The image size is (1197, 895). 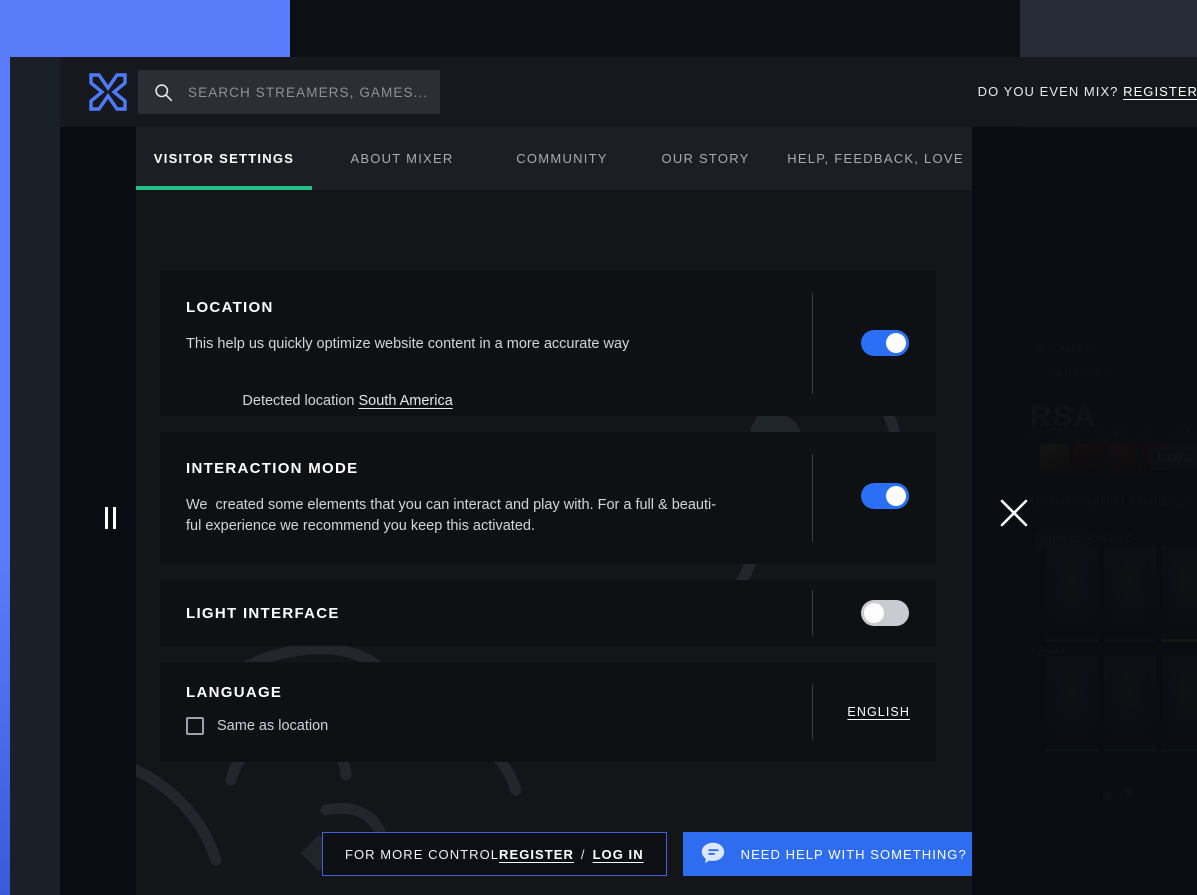 What do you see at coordinates (230, 307) in the screenshot?
I see `location-title: LOCATION` at bounding box center [230, 307].